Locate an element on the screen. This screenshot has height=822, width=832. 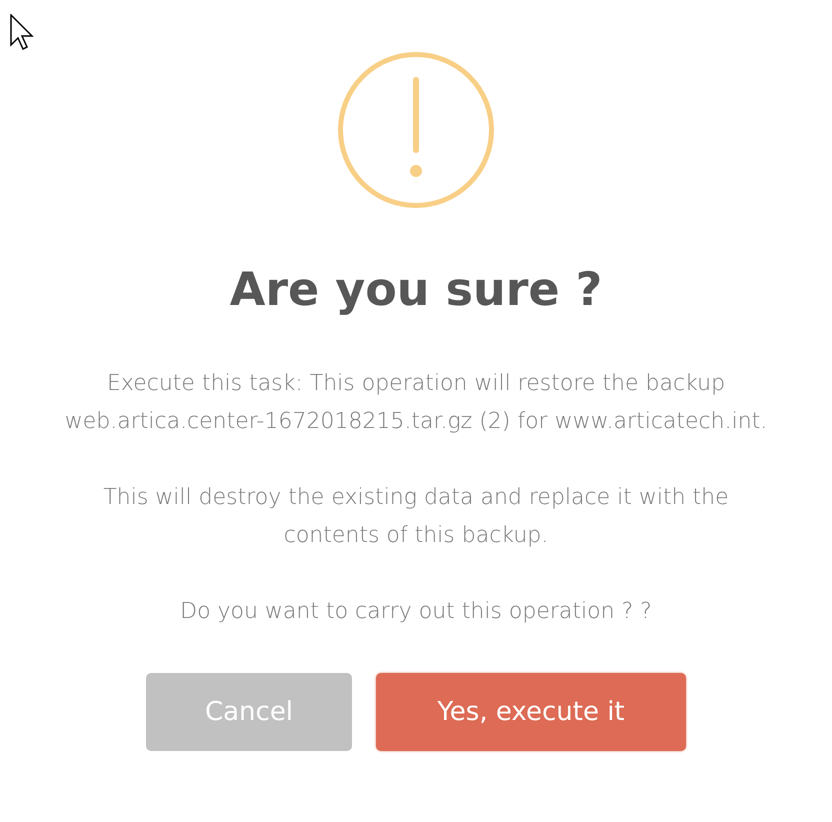
message-text: Execute this task: This operation will restore the backup web.artica.center-1672018215.tar.gz (2) for www.articatech.int. is located at coordinates (416, 403).